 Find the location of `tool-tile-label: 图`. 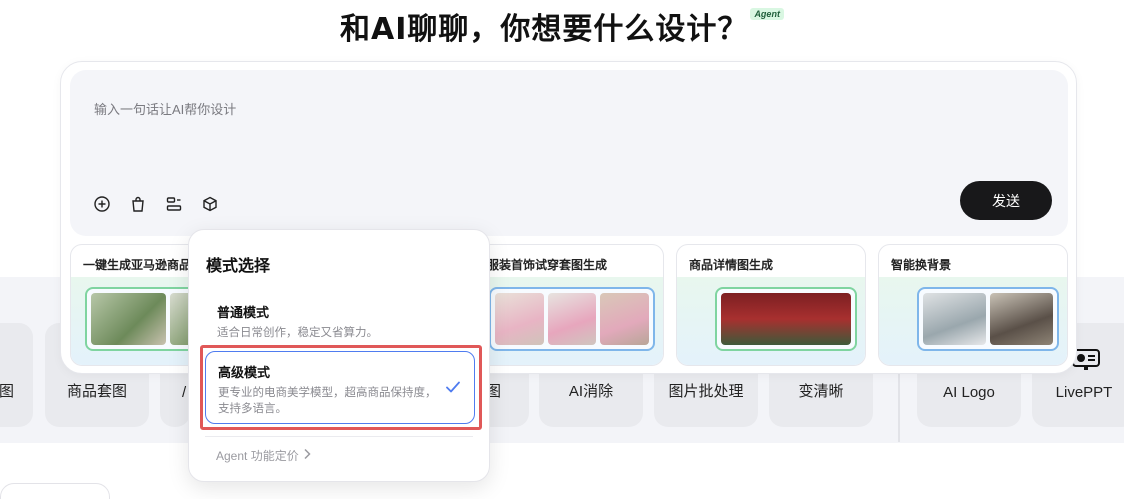

tool-tile-label: 图 is located at coordinates (7, 391).